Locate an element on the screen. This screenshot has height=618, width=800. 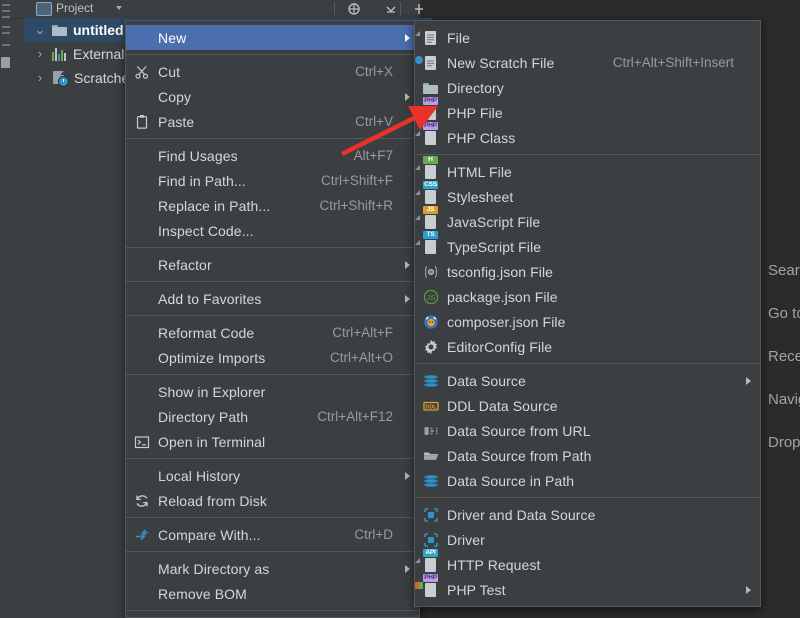
menu-item-editorconfig-file: EditorConfig File is located at coordinates (587, 346).